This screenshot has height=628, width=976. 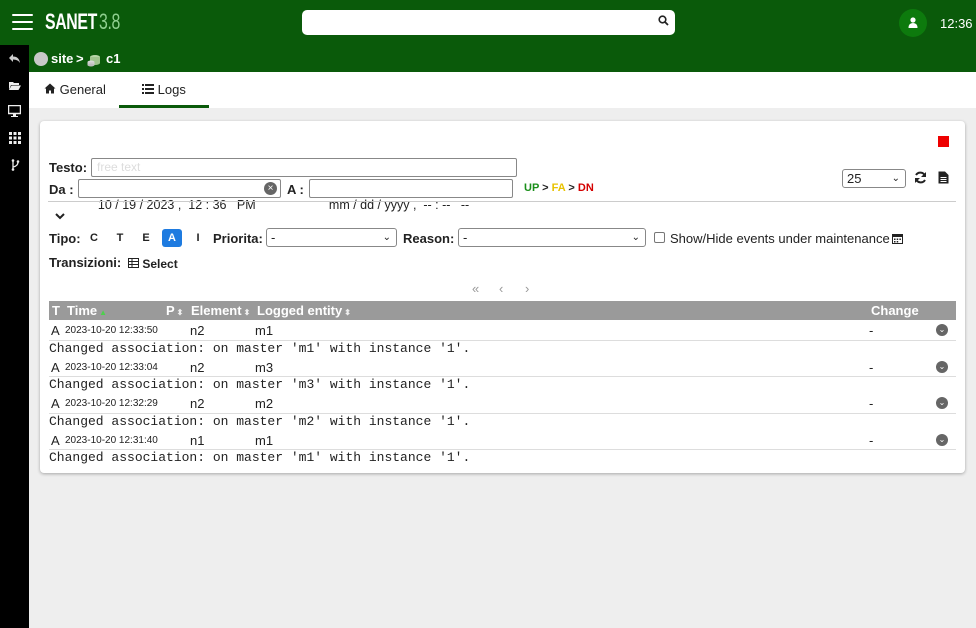 What do you see at coordinates (913, 23) in the screenshot?
I see `user-icon` at bounding box center [913, 23].